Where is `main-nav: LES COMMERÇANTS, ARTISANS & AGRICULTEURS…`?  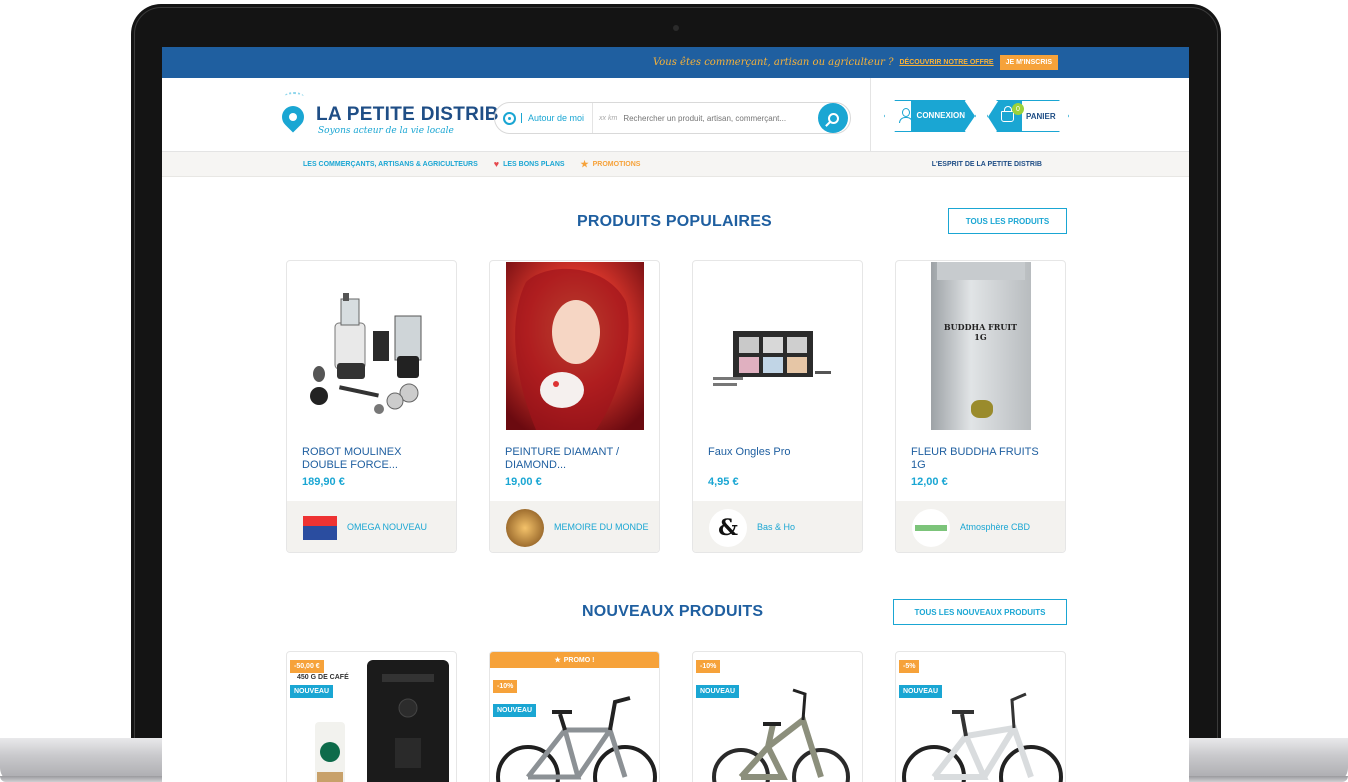 main-nav: LES COMMERÇANTS, ARTISANS & AGRICULTEURS… is located at coordinates (675, 164).